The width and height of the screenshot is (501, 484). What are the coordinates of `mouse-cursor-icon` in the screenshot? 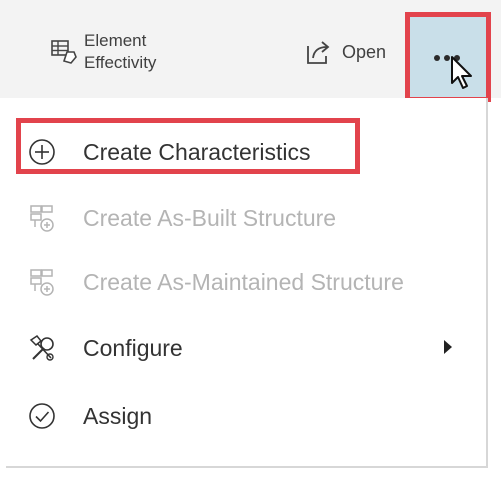 It's located at (461, 72).